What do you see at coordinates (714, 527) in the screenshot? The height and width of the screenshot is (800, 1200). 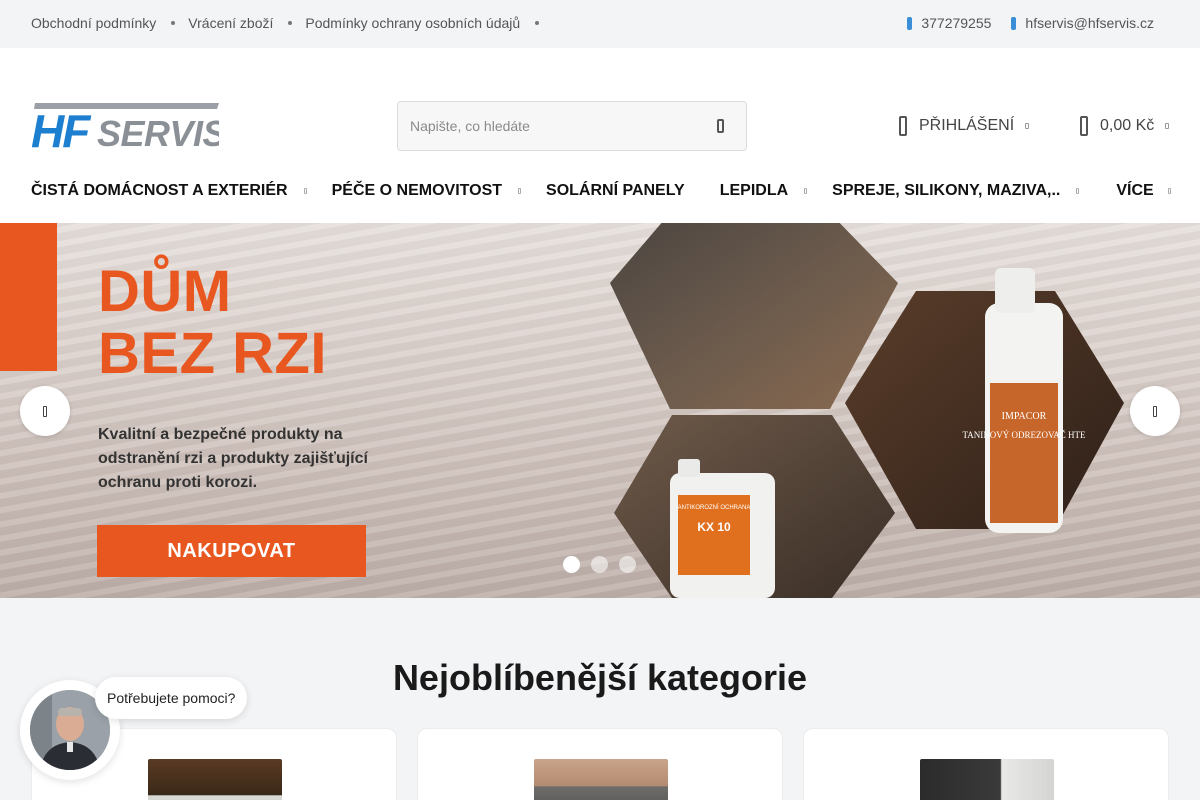 I see `canister-label-title: KX 10` at bounding box center [714, 527].